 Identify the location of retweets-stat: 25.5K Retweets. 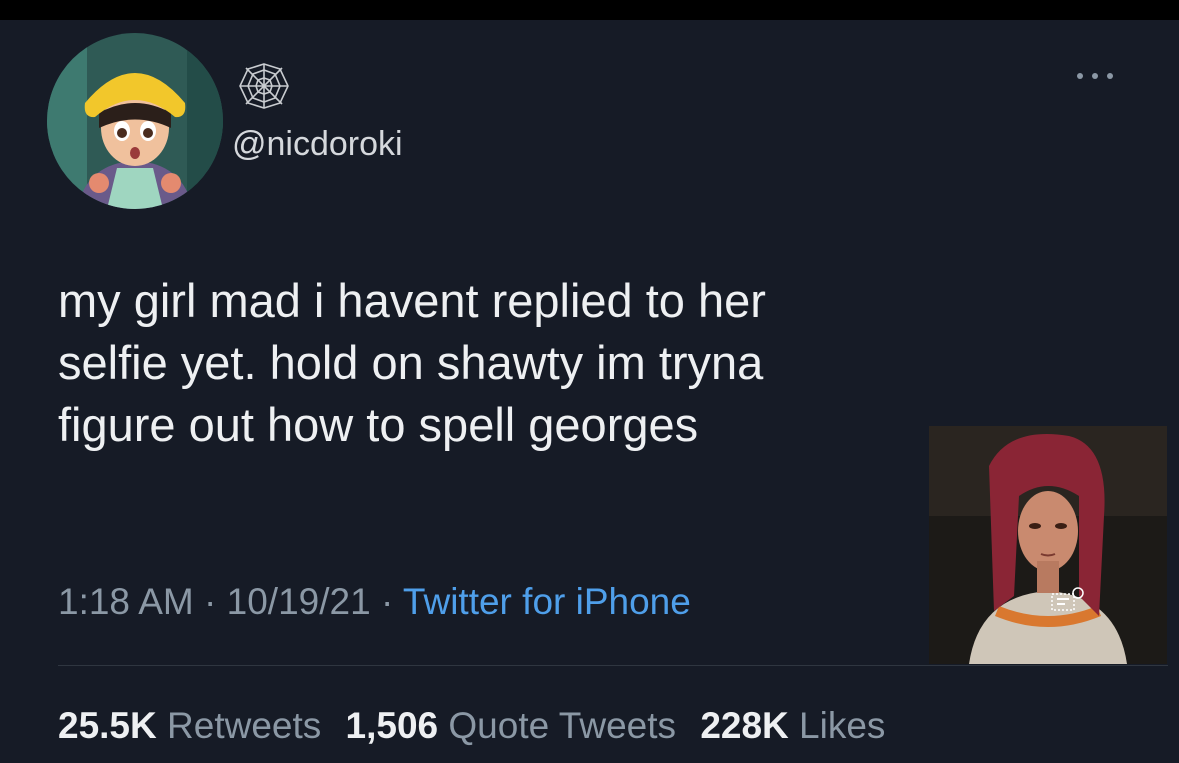
(189, 725).